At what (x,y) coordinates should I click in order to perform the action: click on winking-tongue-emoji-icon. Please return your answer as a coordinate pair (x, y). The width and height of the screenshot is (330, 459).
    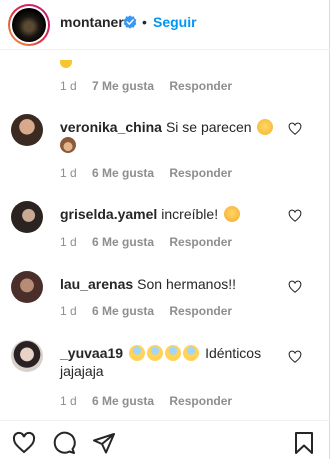
    Looking at the image, I should click on (231, 214).